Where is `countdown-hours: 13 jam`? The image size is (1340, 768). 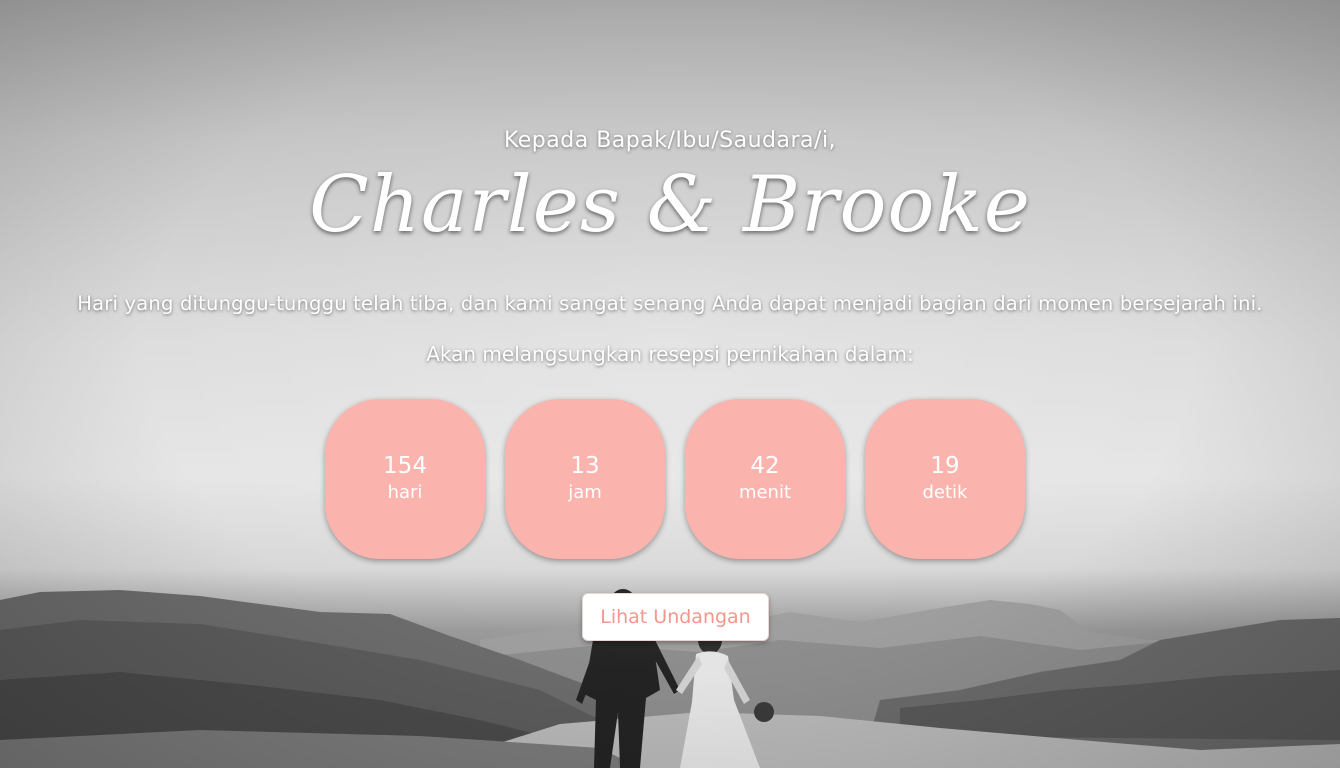
countdown-hours: 13 jam is located at coordinates (585, 479).